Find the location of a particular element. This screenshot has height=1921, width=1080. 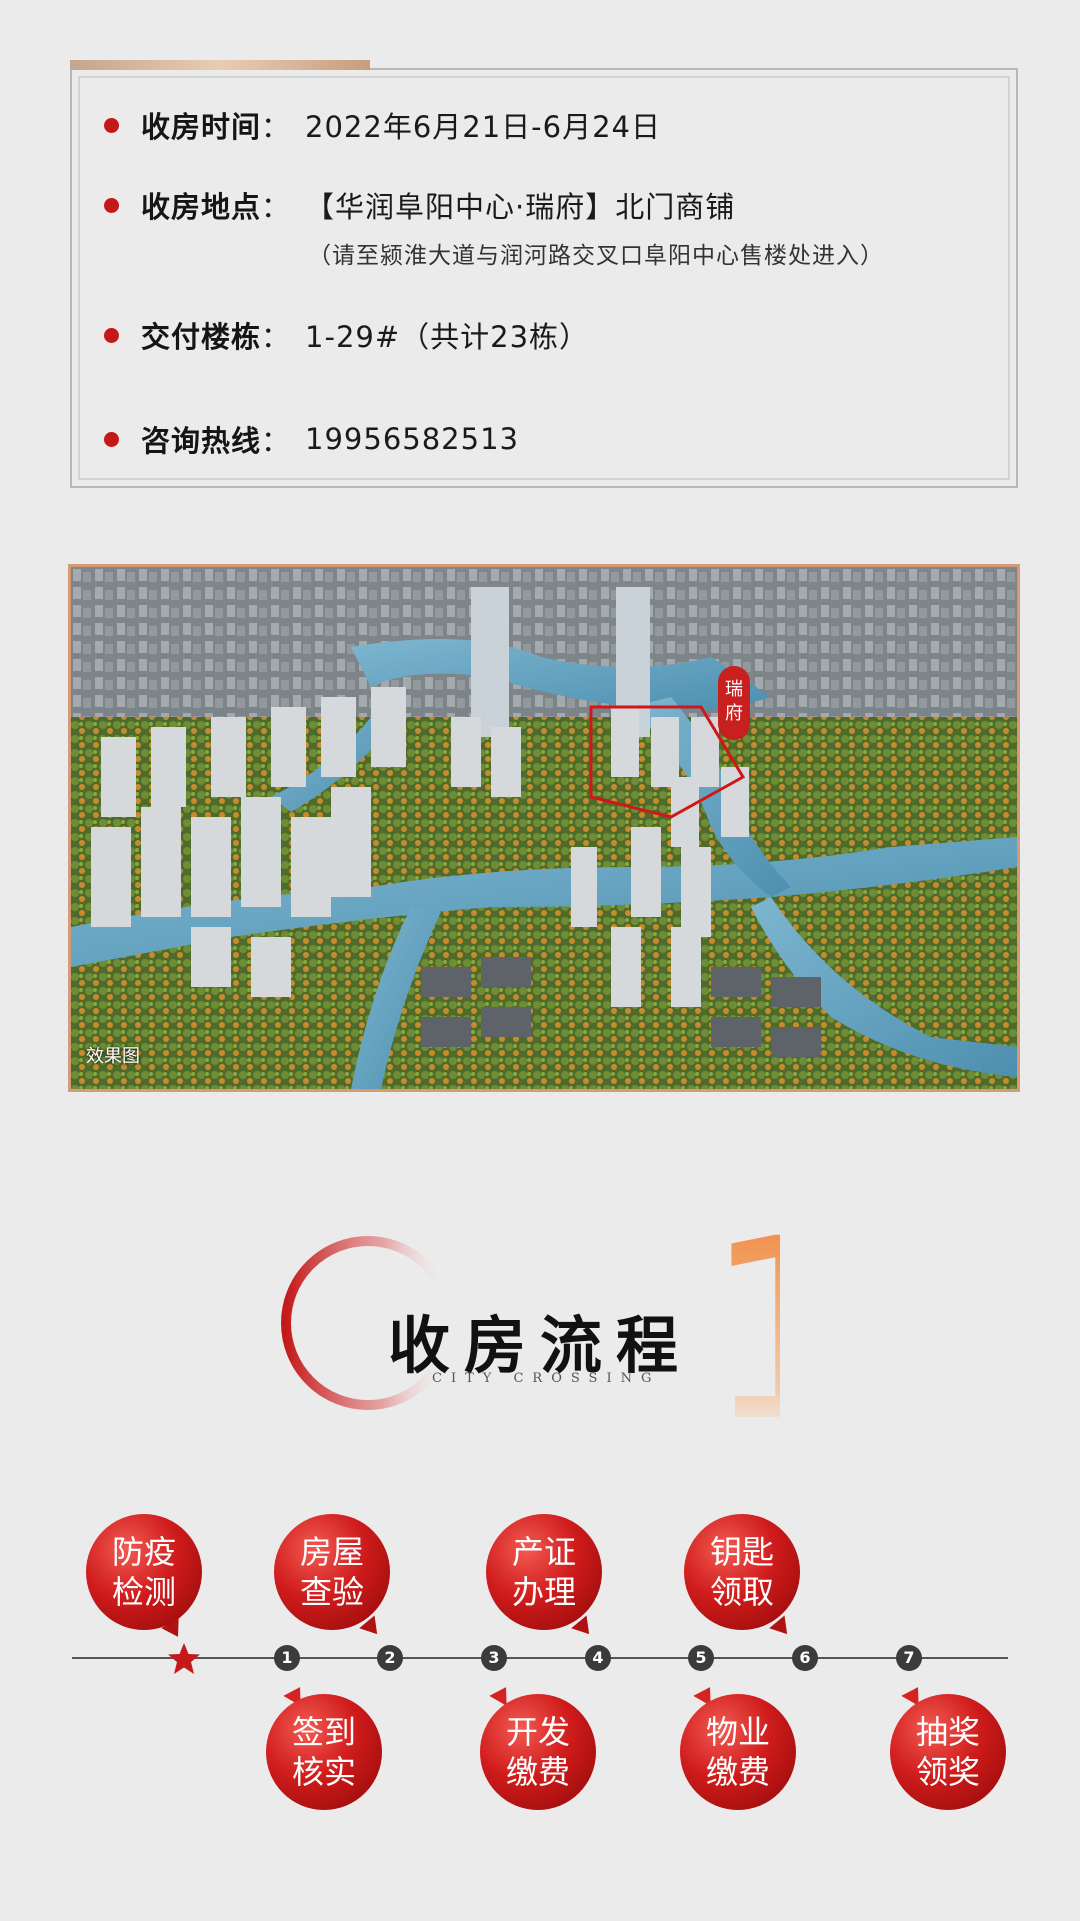

step-line: 办理 is located at coordinates (543, 1592).